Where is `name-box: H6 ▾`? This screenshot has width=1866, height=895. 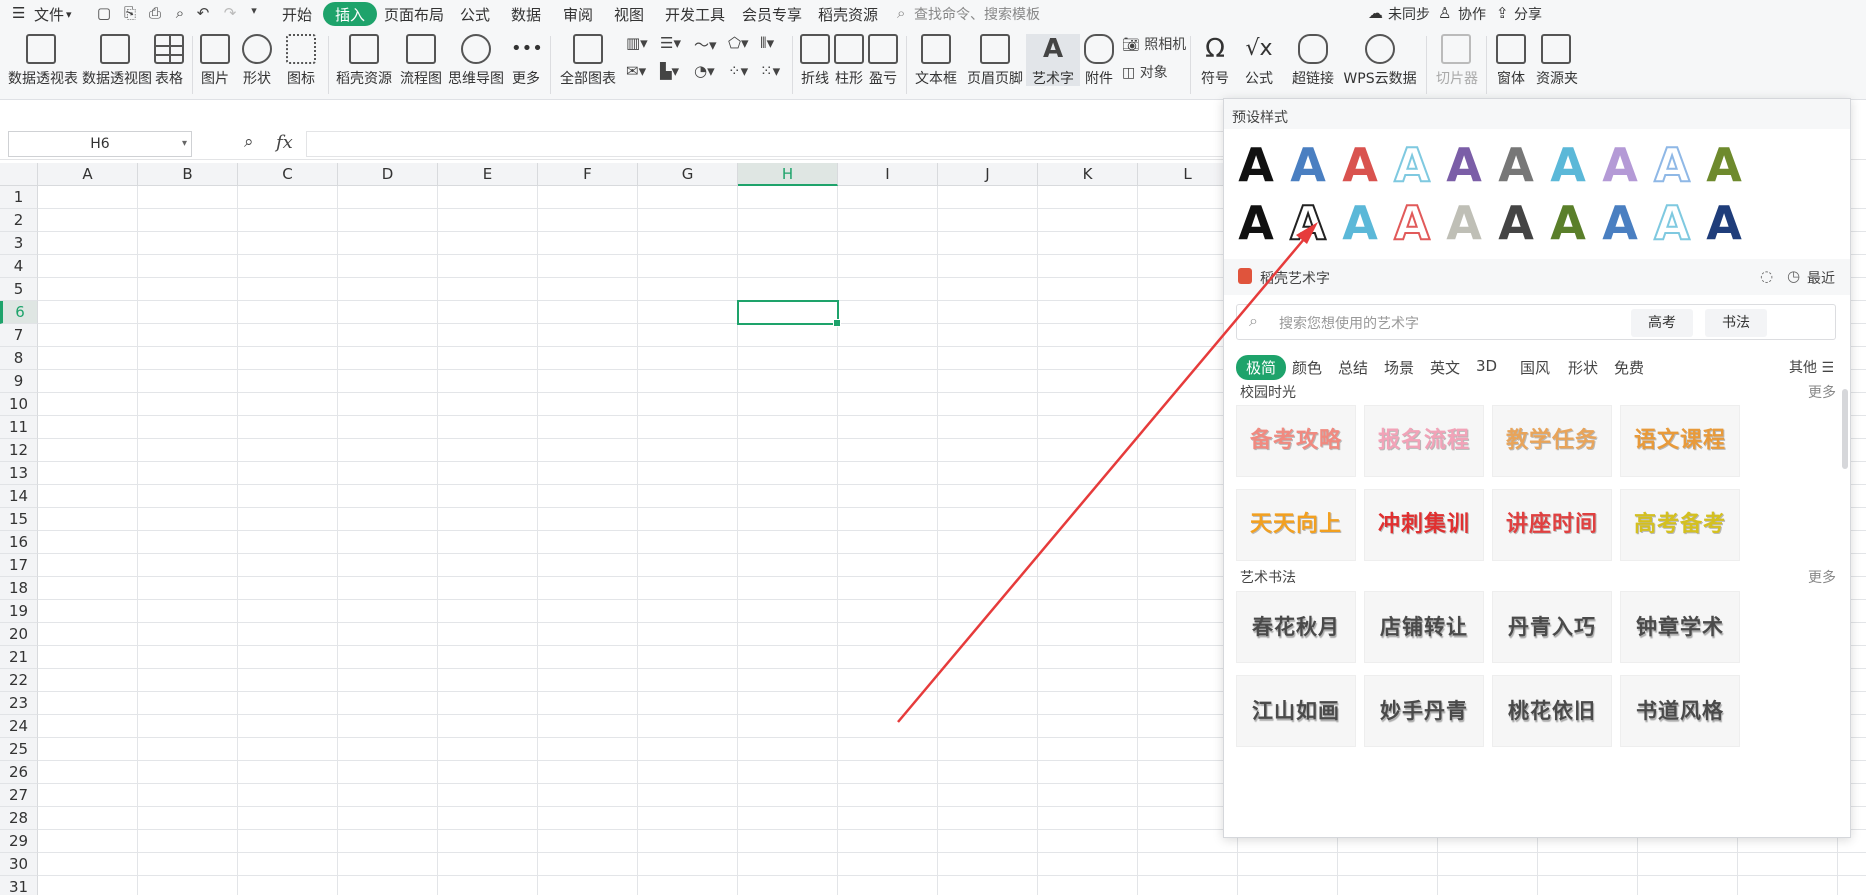
name-box: H6 ▾ is located at coordinates (100, 144).